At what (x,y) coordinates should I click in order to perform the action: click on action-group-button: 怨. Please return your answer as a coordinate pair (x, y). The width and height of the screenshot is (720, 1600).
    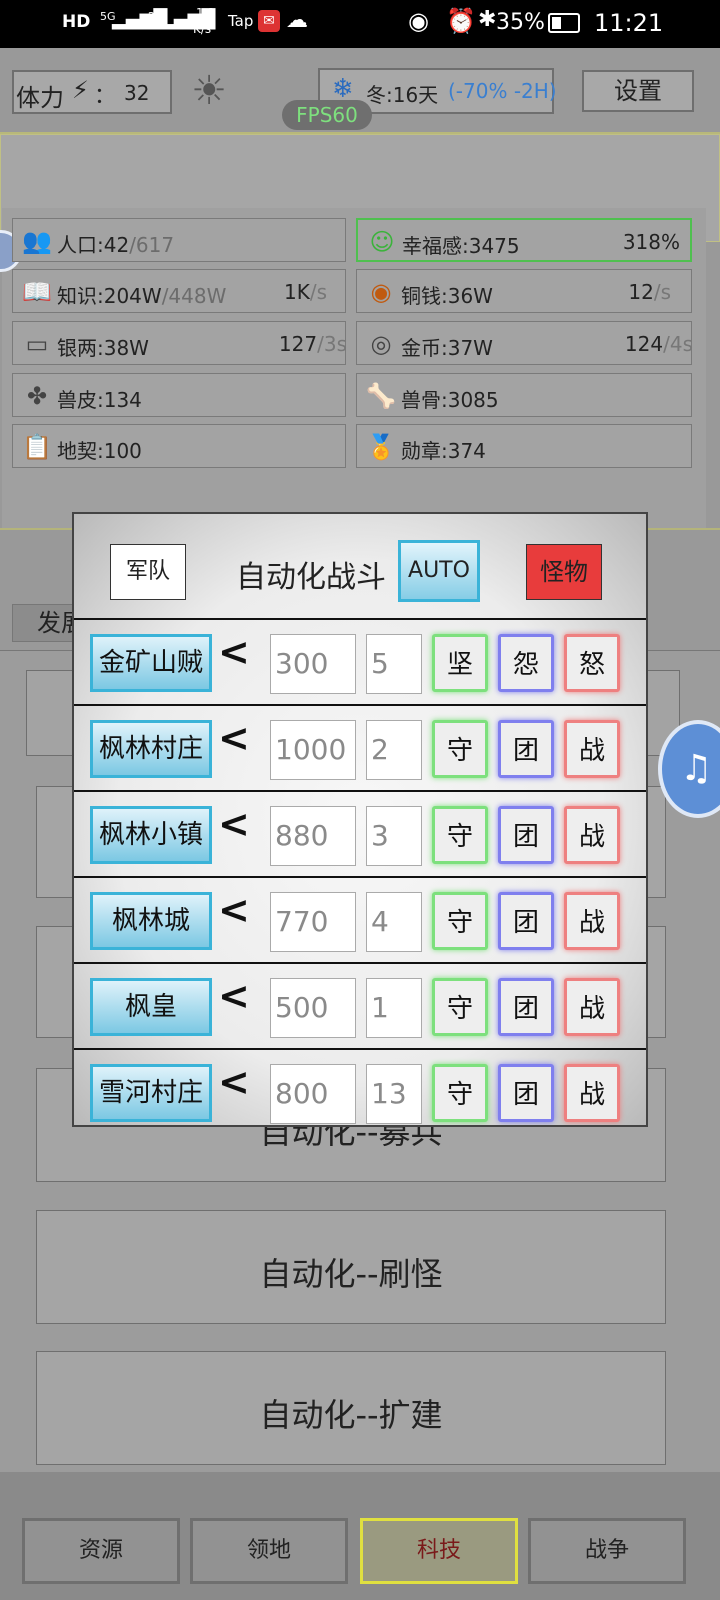
    Looking at the image, I should click on (526, 663).